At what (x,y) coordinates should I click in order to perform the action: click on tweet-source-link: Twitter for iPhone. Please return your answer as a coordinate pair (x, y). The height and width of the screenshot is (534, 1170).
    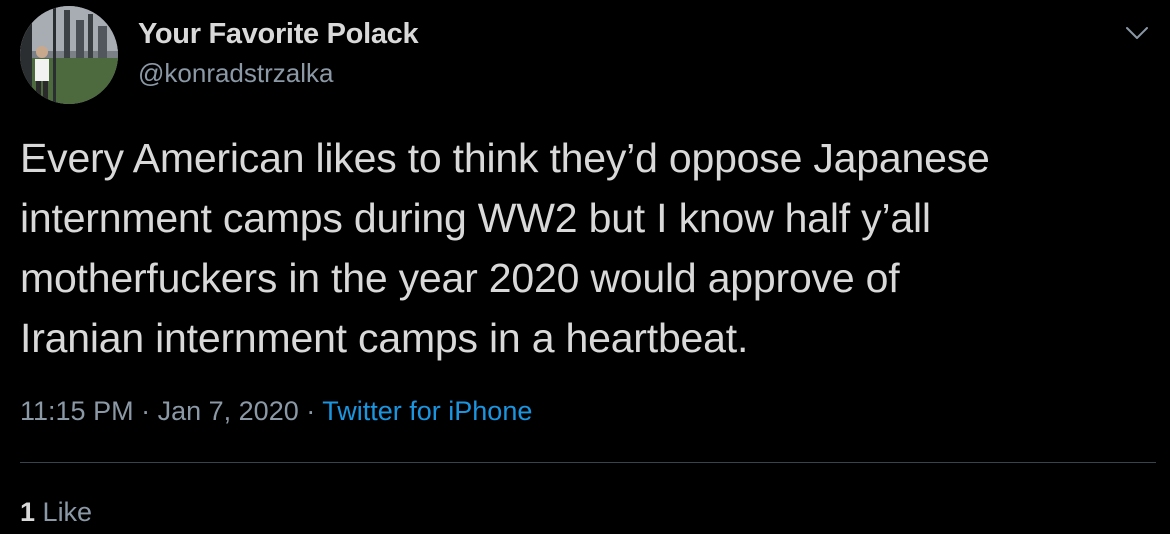
    Looking at the image, I should click on (427, 411).